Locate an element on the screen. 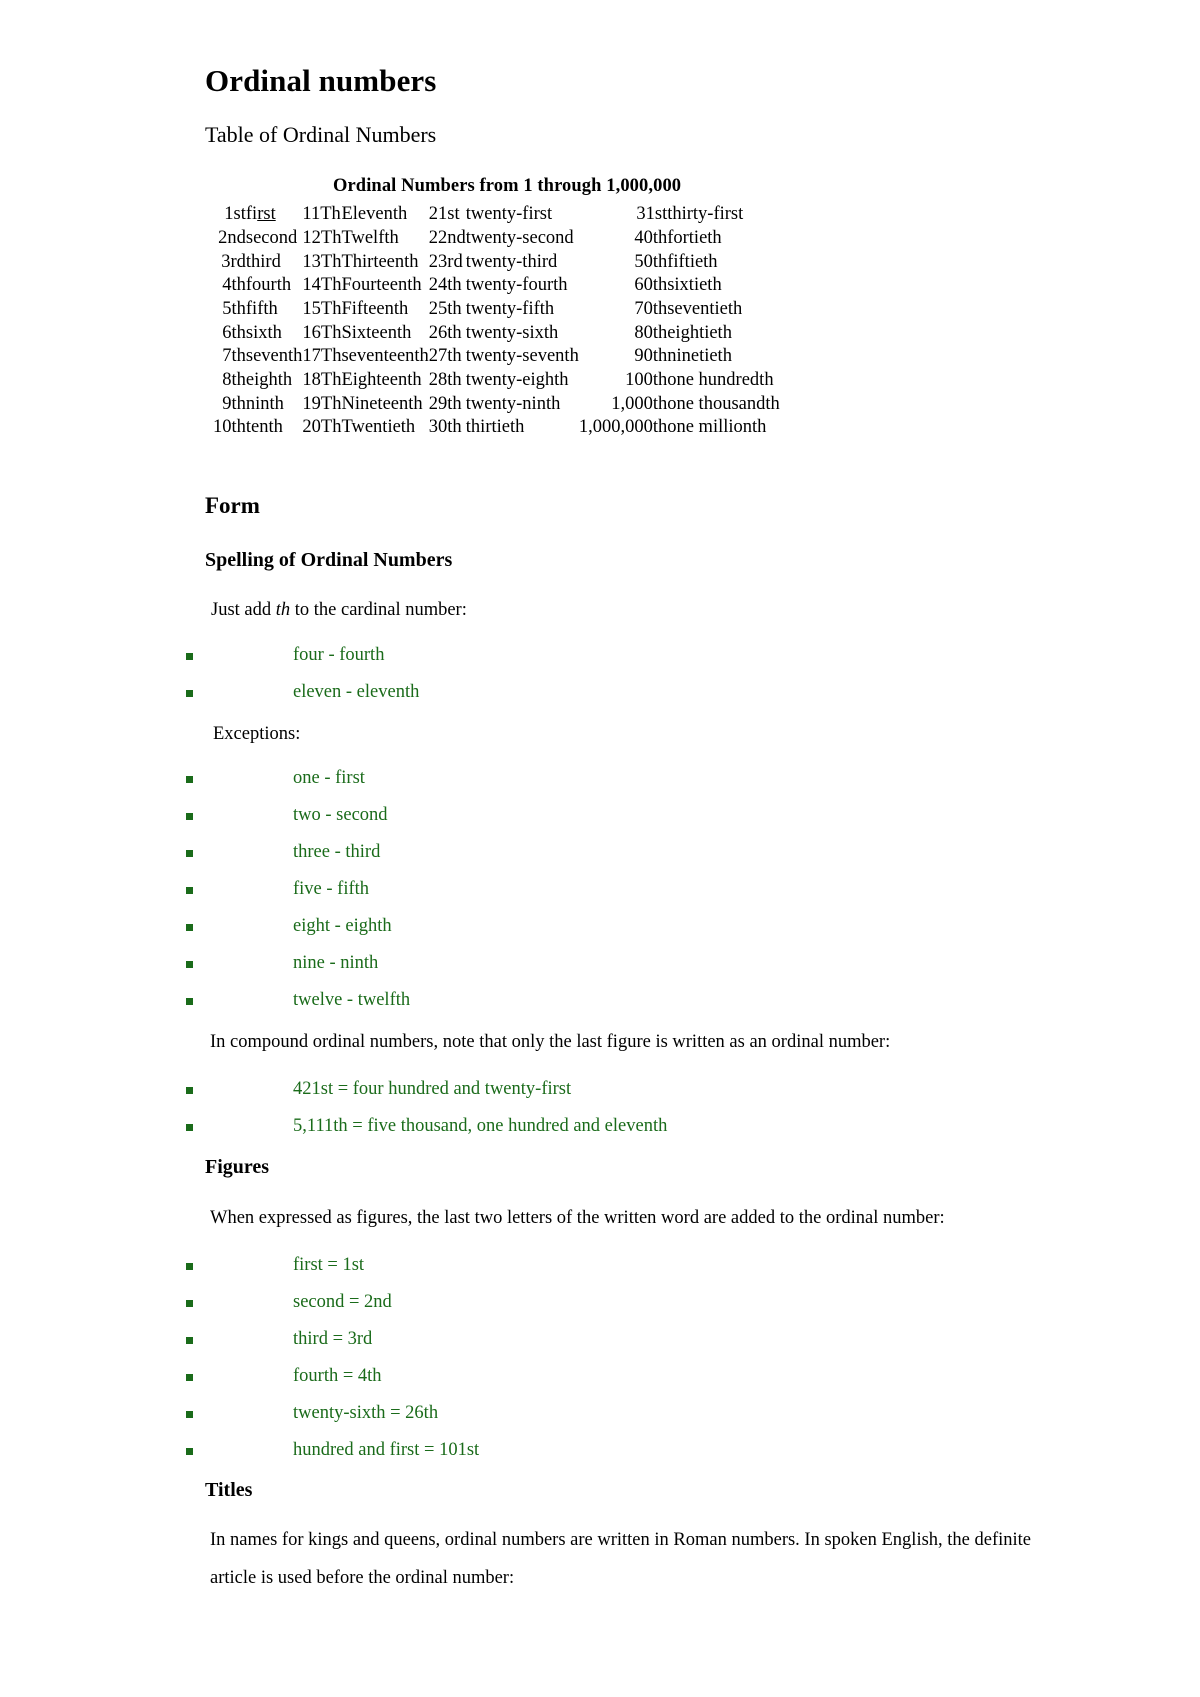  table-cell: twenty-seventh is located at coordinates (522, 356).